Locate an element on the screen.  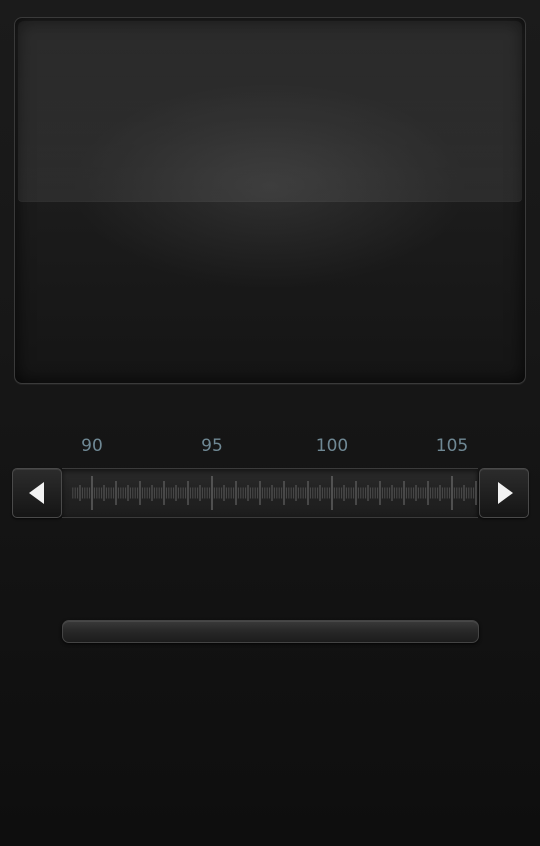
scale-label-105: 105 is located at coordinates (452, 446).